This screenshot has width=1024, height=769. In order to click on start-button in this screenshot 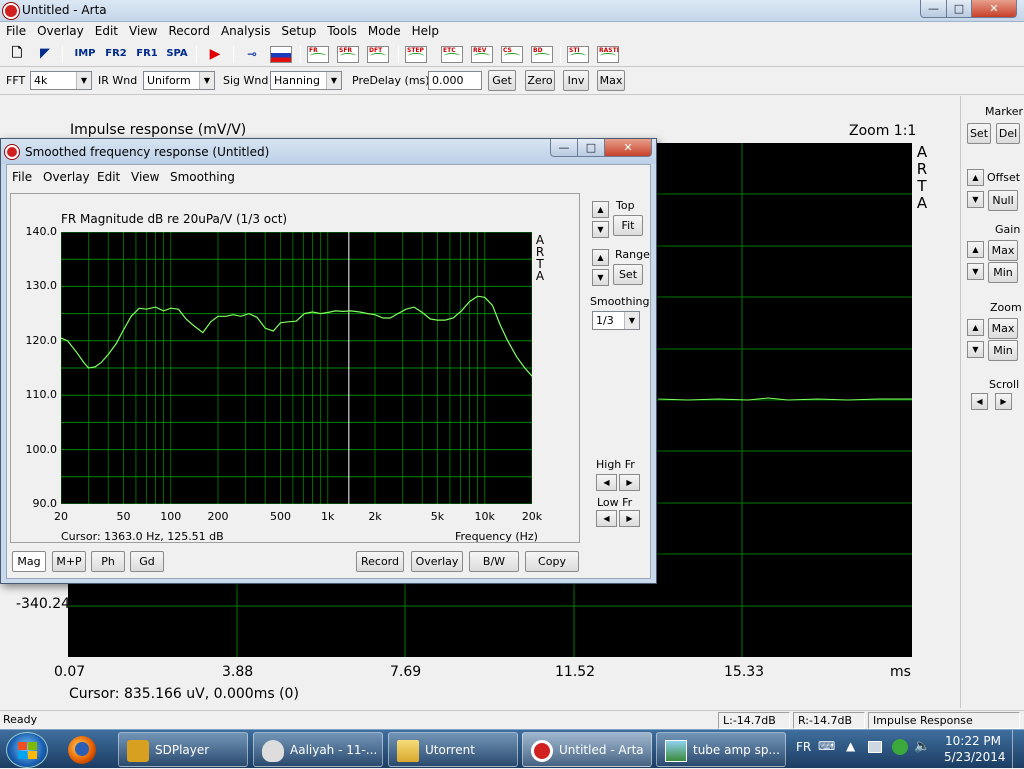, I will do `click(27, 750)`.